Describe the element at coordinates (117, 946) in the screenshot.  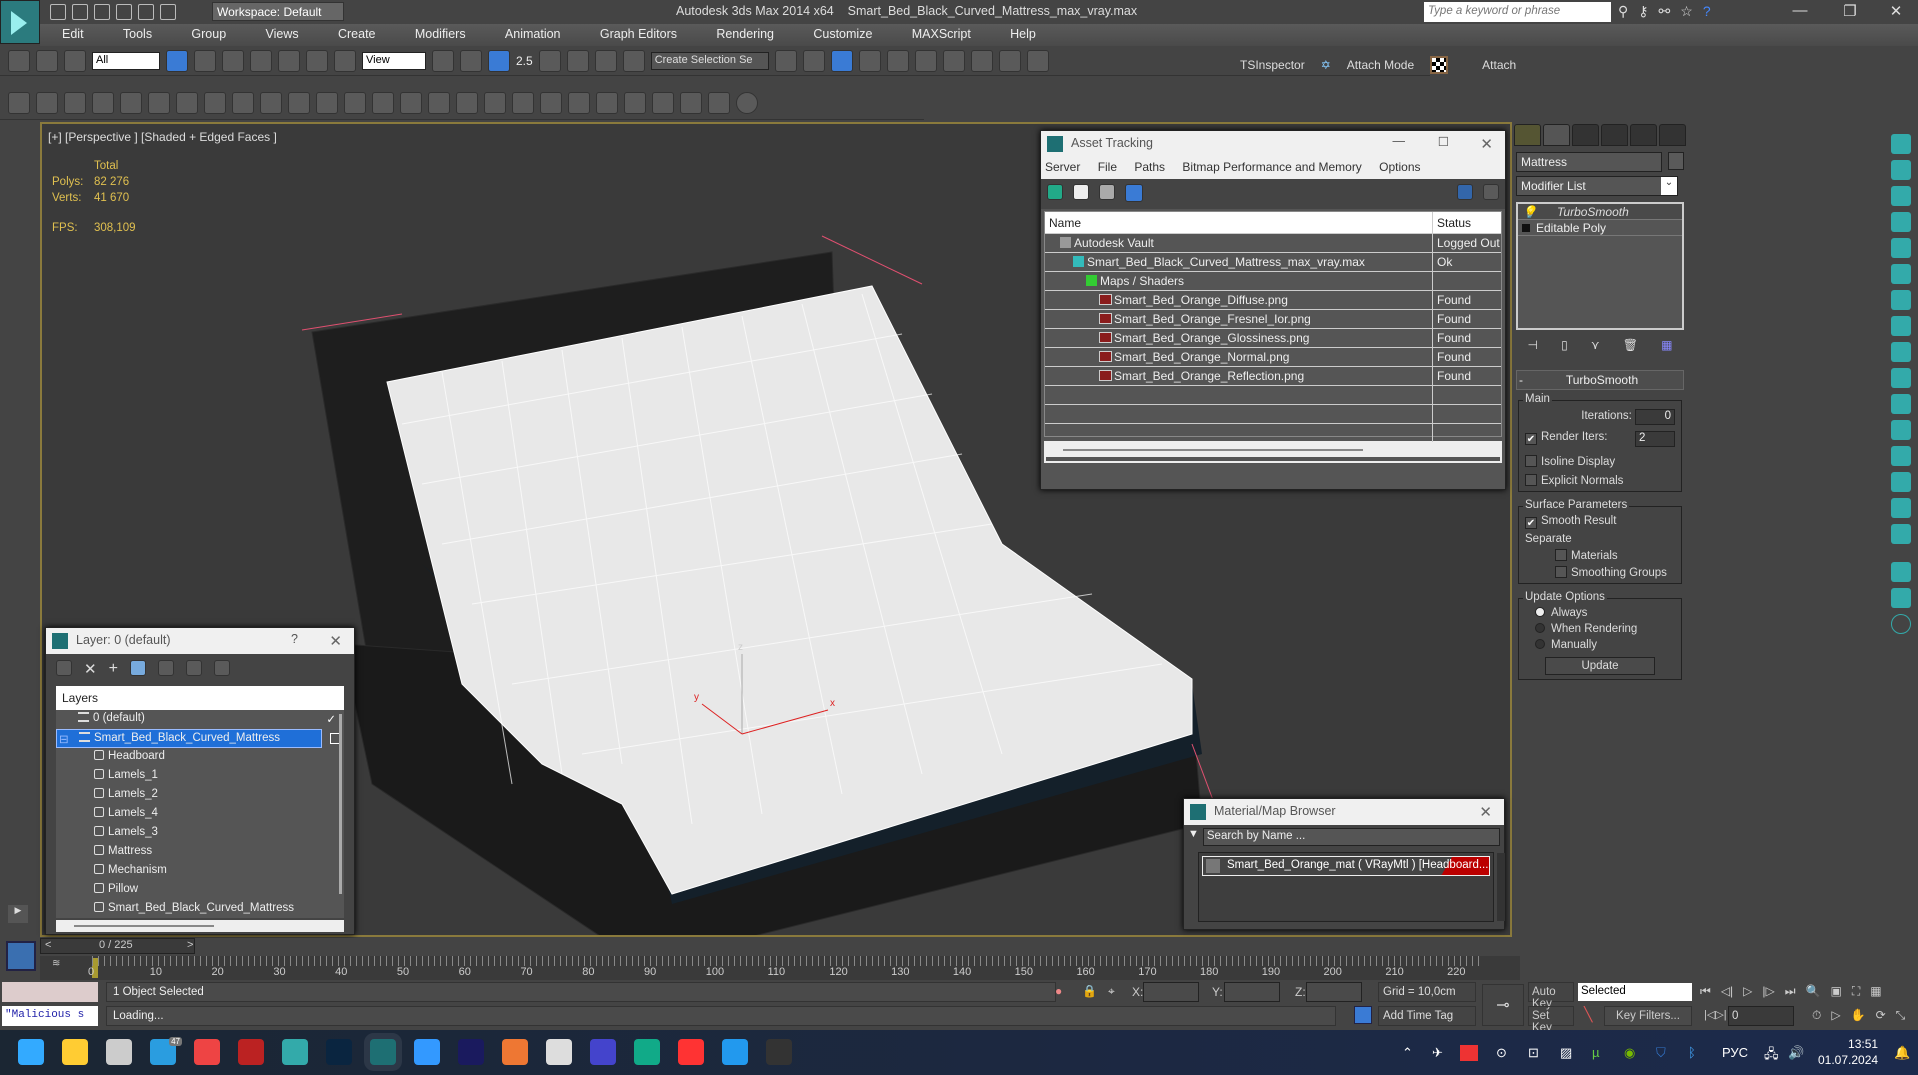
I see `time-slider: < 0 / 225 >` at that location.